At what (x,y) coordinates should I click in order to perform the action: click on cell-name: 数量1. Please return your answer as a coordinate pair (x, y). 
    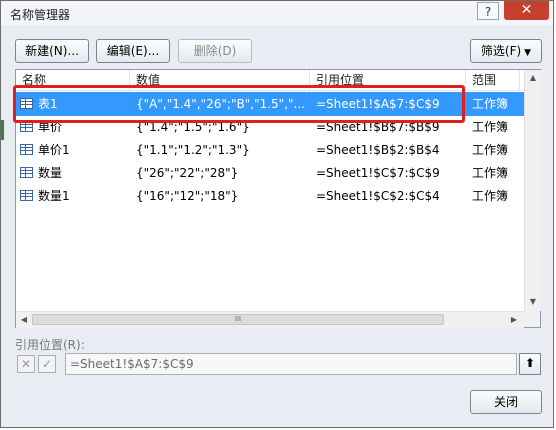
    Looking at the image, I should click on (54, 196).